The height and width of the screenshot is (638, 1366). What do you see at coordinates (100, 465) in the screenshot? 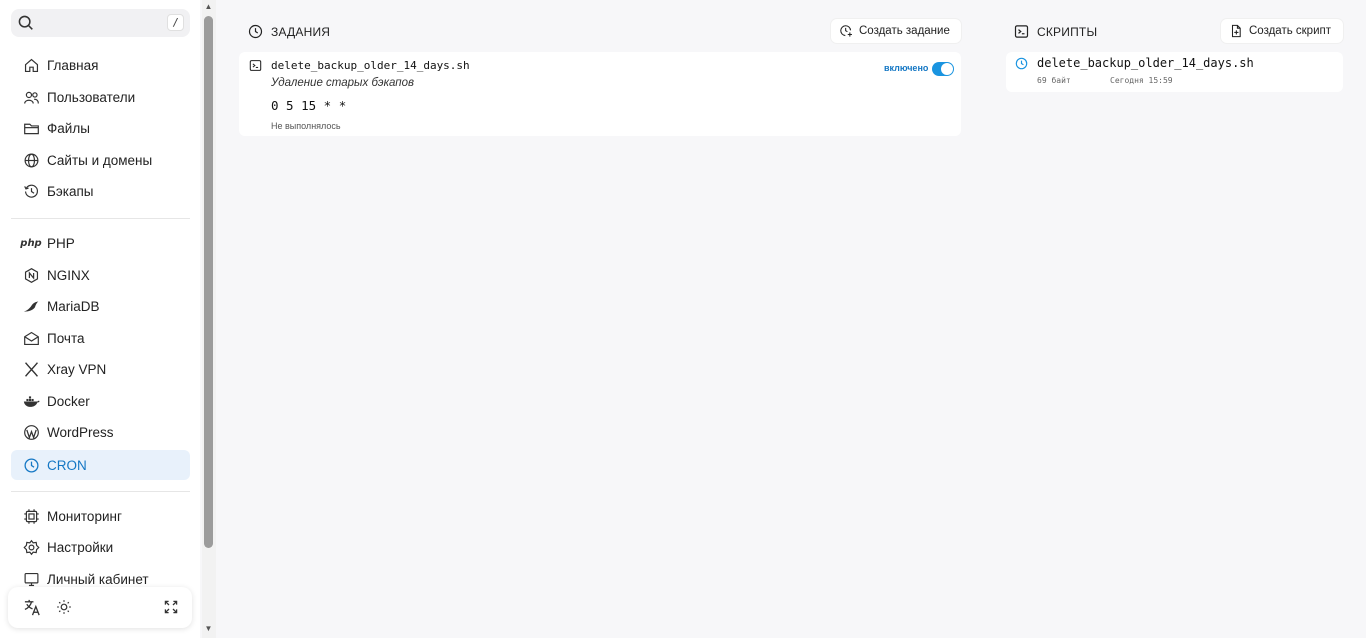
I see `sidebar-item-cron: CRON` at bounding box center [100, 465].